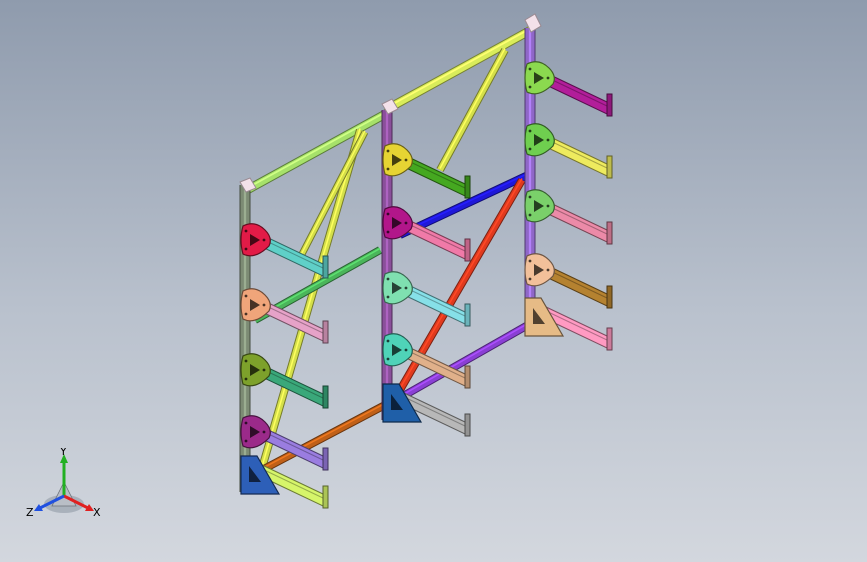 Image resolution: width=867 pixels, height=562 pixels. What do you see at coordinates (64, 487) in the screenshot?
I see `view-orientation-triad: Y X Z` at bounding box center [64, 487].